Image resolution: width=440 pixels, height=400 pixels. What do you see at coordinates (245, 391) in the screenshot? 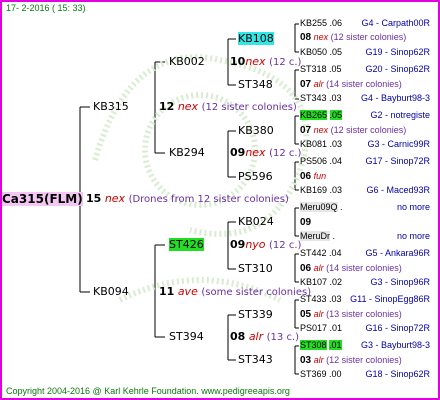
I see `footer-url: www.pedigreeapis.org` at bounding box center [245, 391].